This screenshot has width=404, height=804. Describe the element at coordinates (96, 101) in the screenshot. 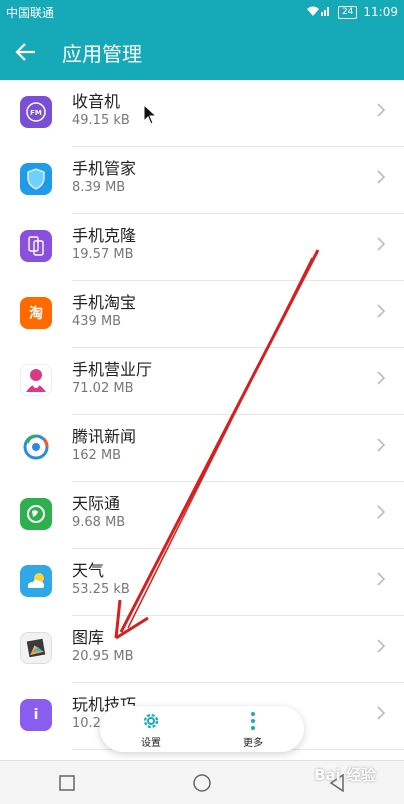

I see `app-name: 收音机` at that location.